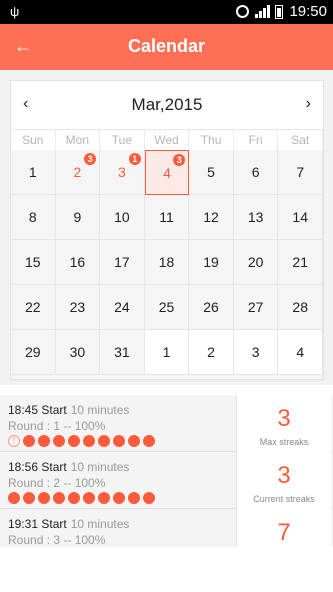  Describe the element at coordinates (122, 307) in the screenshot. I see `day-cell: 24` at that location.